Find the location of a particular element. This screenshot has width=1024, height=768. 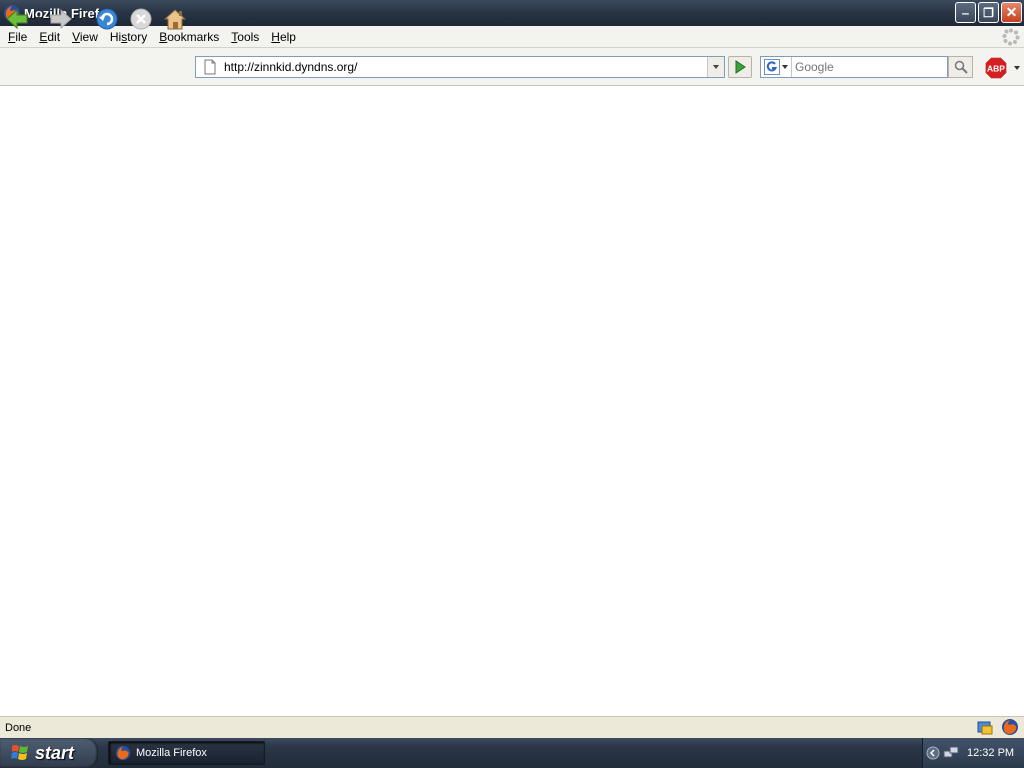

menu-tools: Tools is located at coordinates (245, 37).